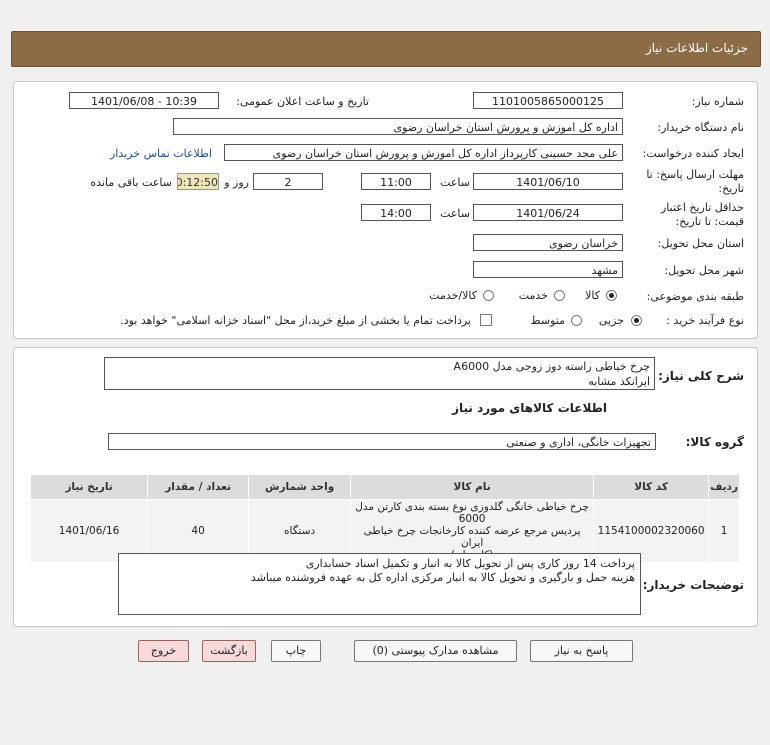  What do you see at coordinates (455, 182) in the screenshot?
I see `deadline-time-label: ساعت` at bounding box center [455, 182].